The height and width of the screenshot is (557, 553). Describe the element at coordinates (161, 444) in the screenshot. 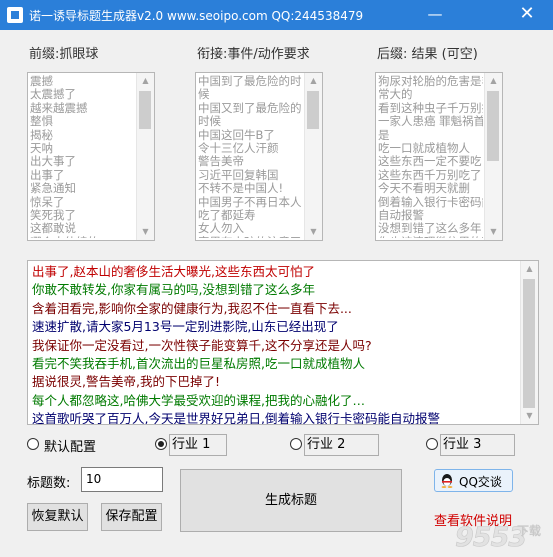

I see `radio-industry-1-indicator` at that location.